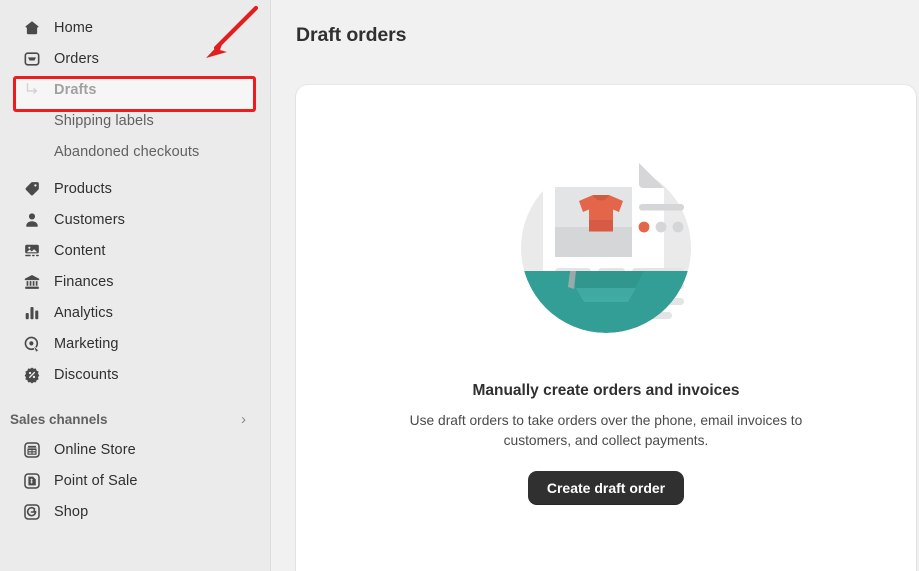 The width and height of the screenshot is (919, 571). I want to click on sidebar-item-abandoned-checkouts: Abandoned checkouts, so click(135, 151).